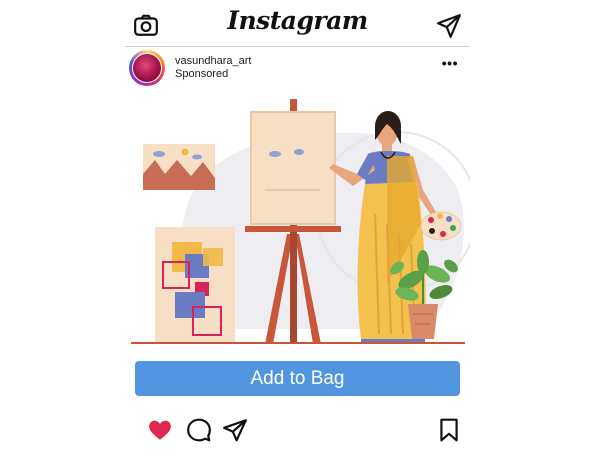 This screenshot has height=457, width=600. What do you see at coordinates (213, 61) in the screenshot?
I see `post-username: vasundhara_art` at bounding box center [213, 61].